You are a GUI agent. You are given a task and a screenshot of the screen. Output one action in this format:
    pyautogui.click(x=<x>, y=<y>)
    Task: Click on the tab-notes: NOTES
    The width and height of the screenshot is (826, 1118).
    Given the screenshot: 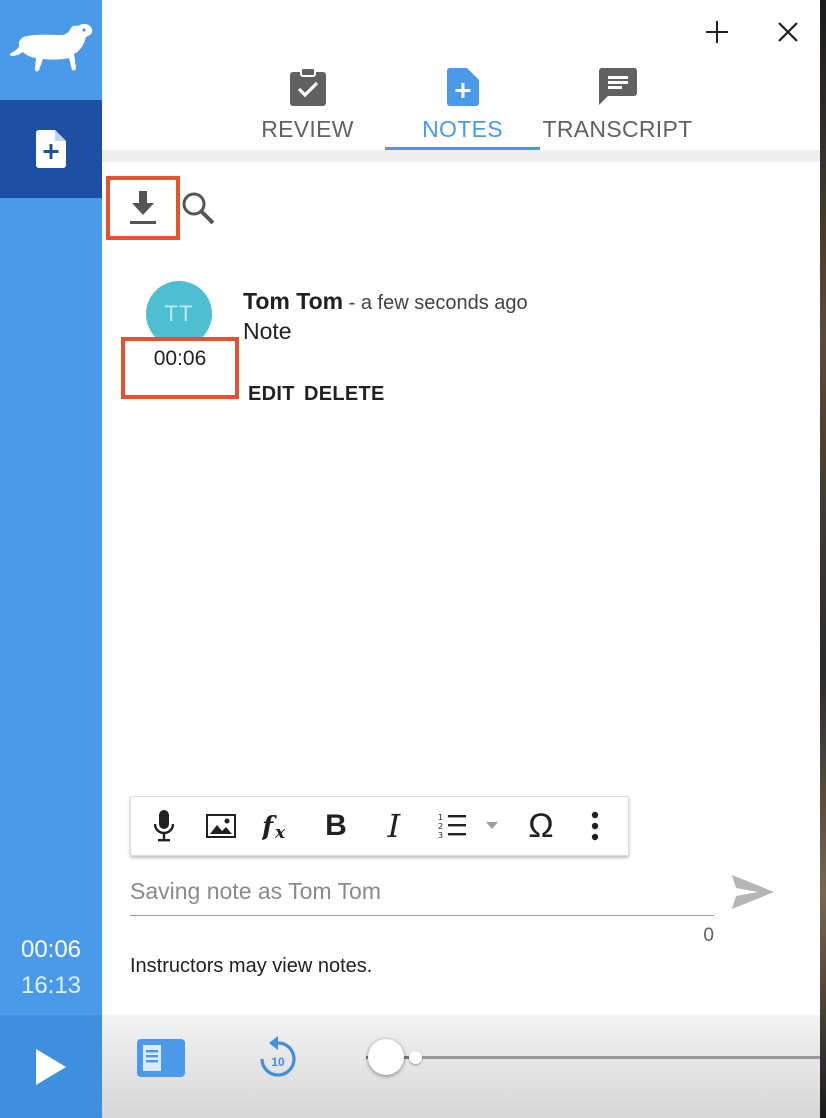 What is the action you would take?
    pyautogui.click(x=462, y=107)
    